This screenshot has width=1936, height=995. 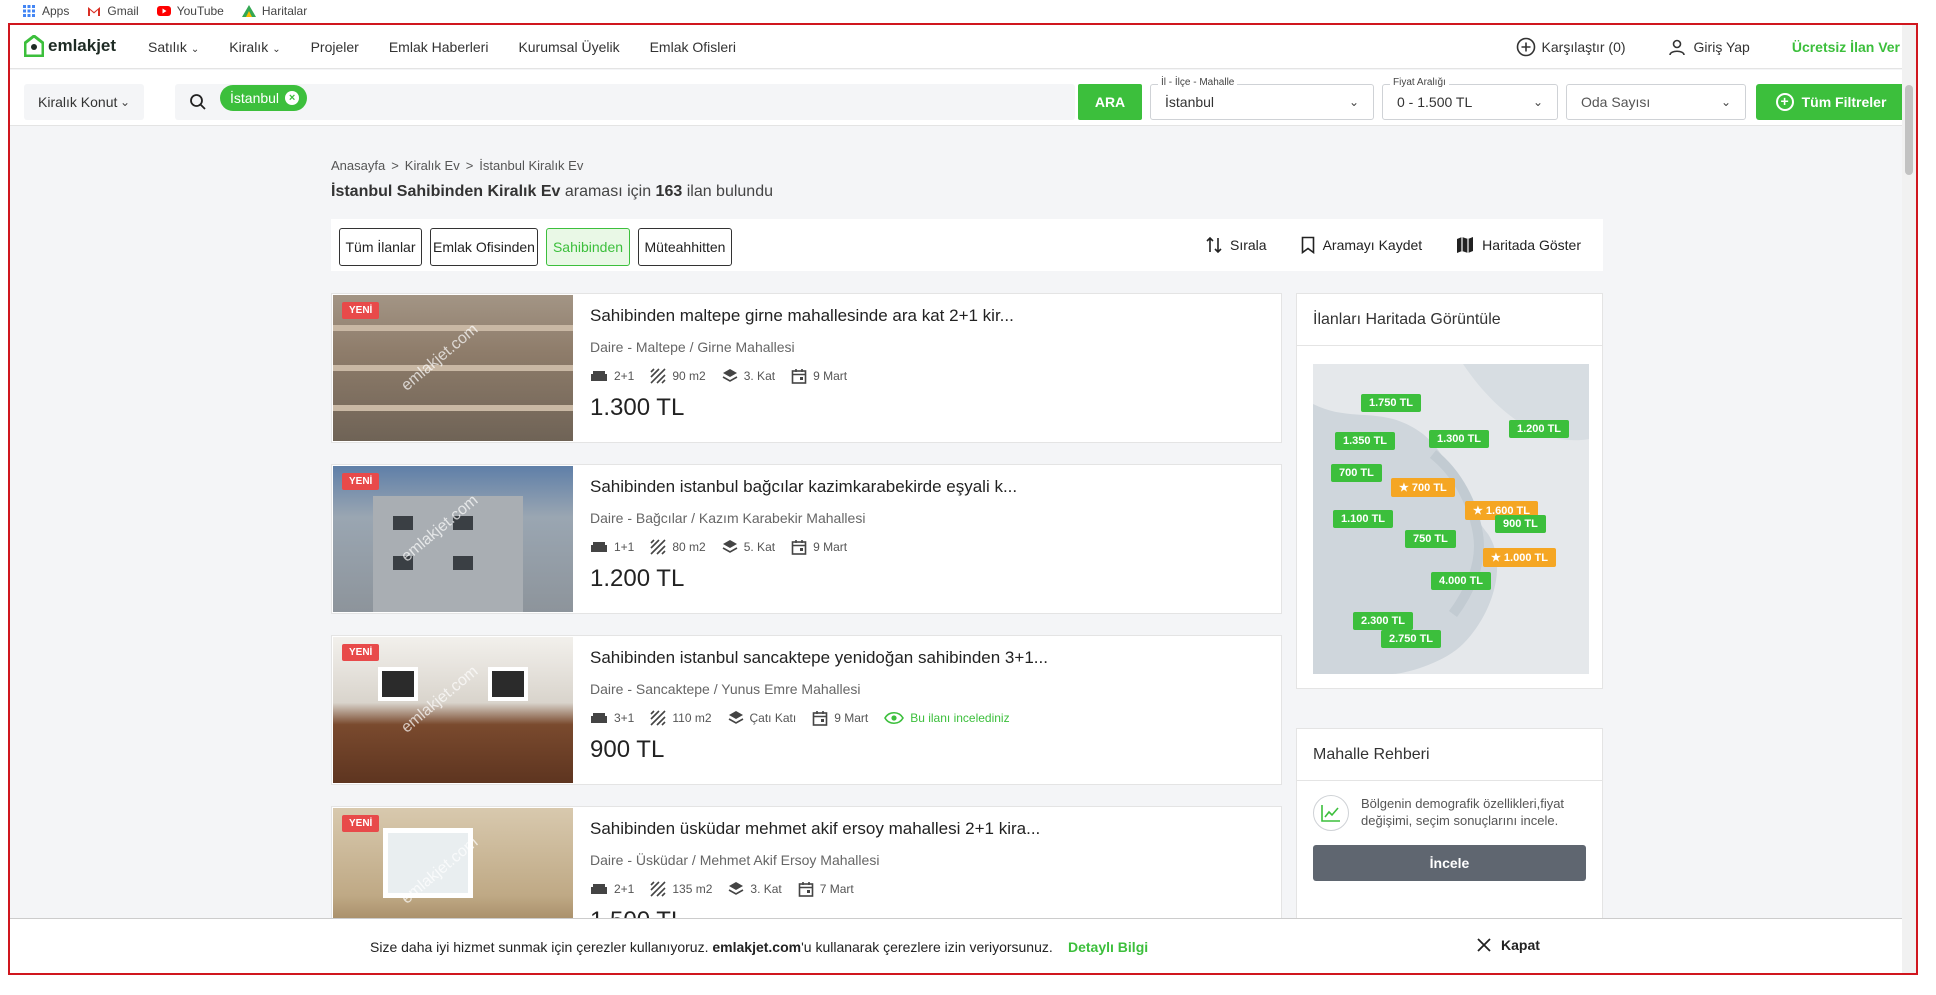 What do you see at coordinates (1419, 82) in the screenshot?
I see `price-label: Fiyat Aralığı` at bounding box center [1419, 82].